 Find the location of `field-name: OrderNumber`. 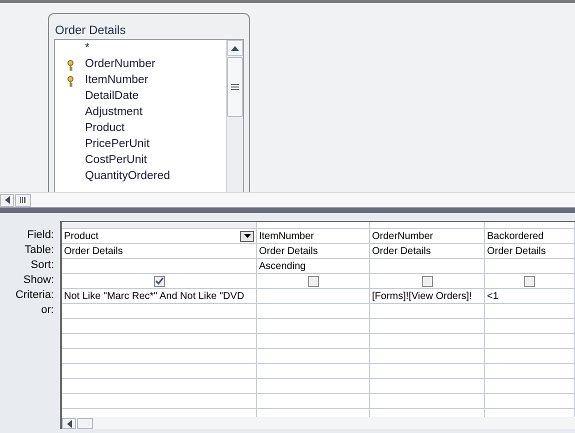

field-name: OrderNumber is located at coordinates (120, 65).